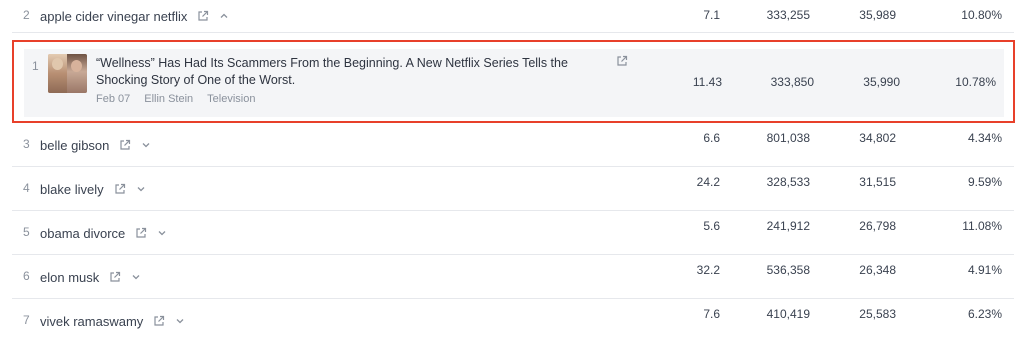 The height and width of the screenshot is (342, 1023). I want to click on row-keyword: apple cider vinegar netflix, so click(134, 16).